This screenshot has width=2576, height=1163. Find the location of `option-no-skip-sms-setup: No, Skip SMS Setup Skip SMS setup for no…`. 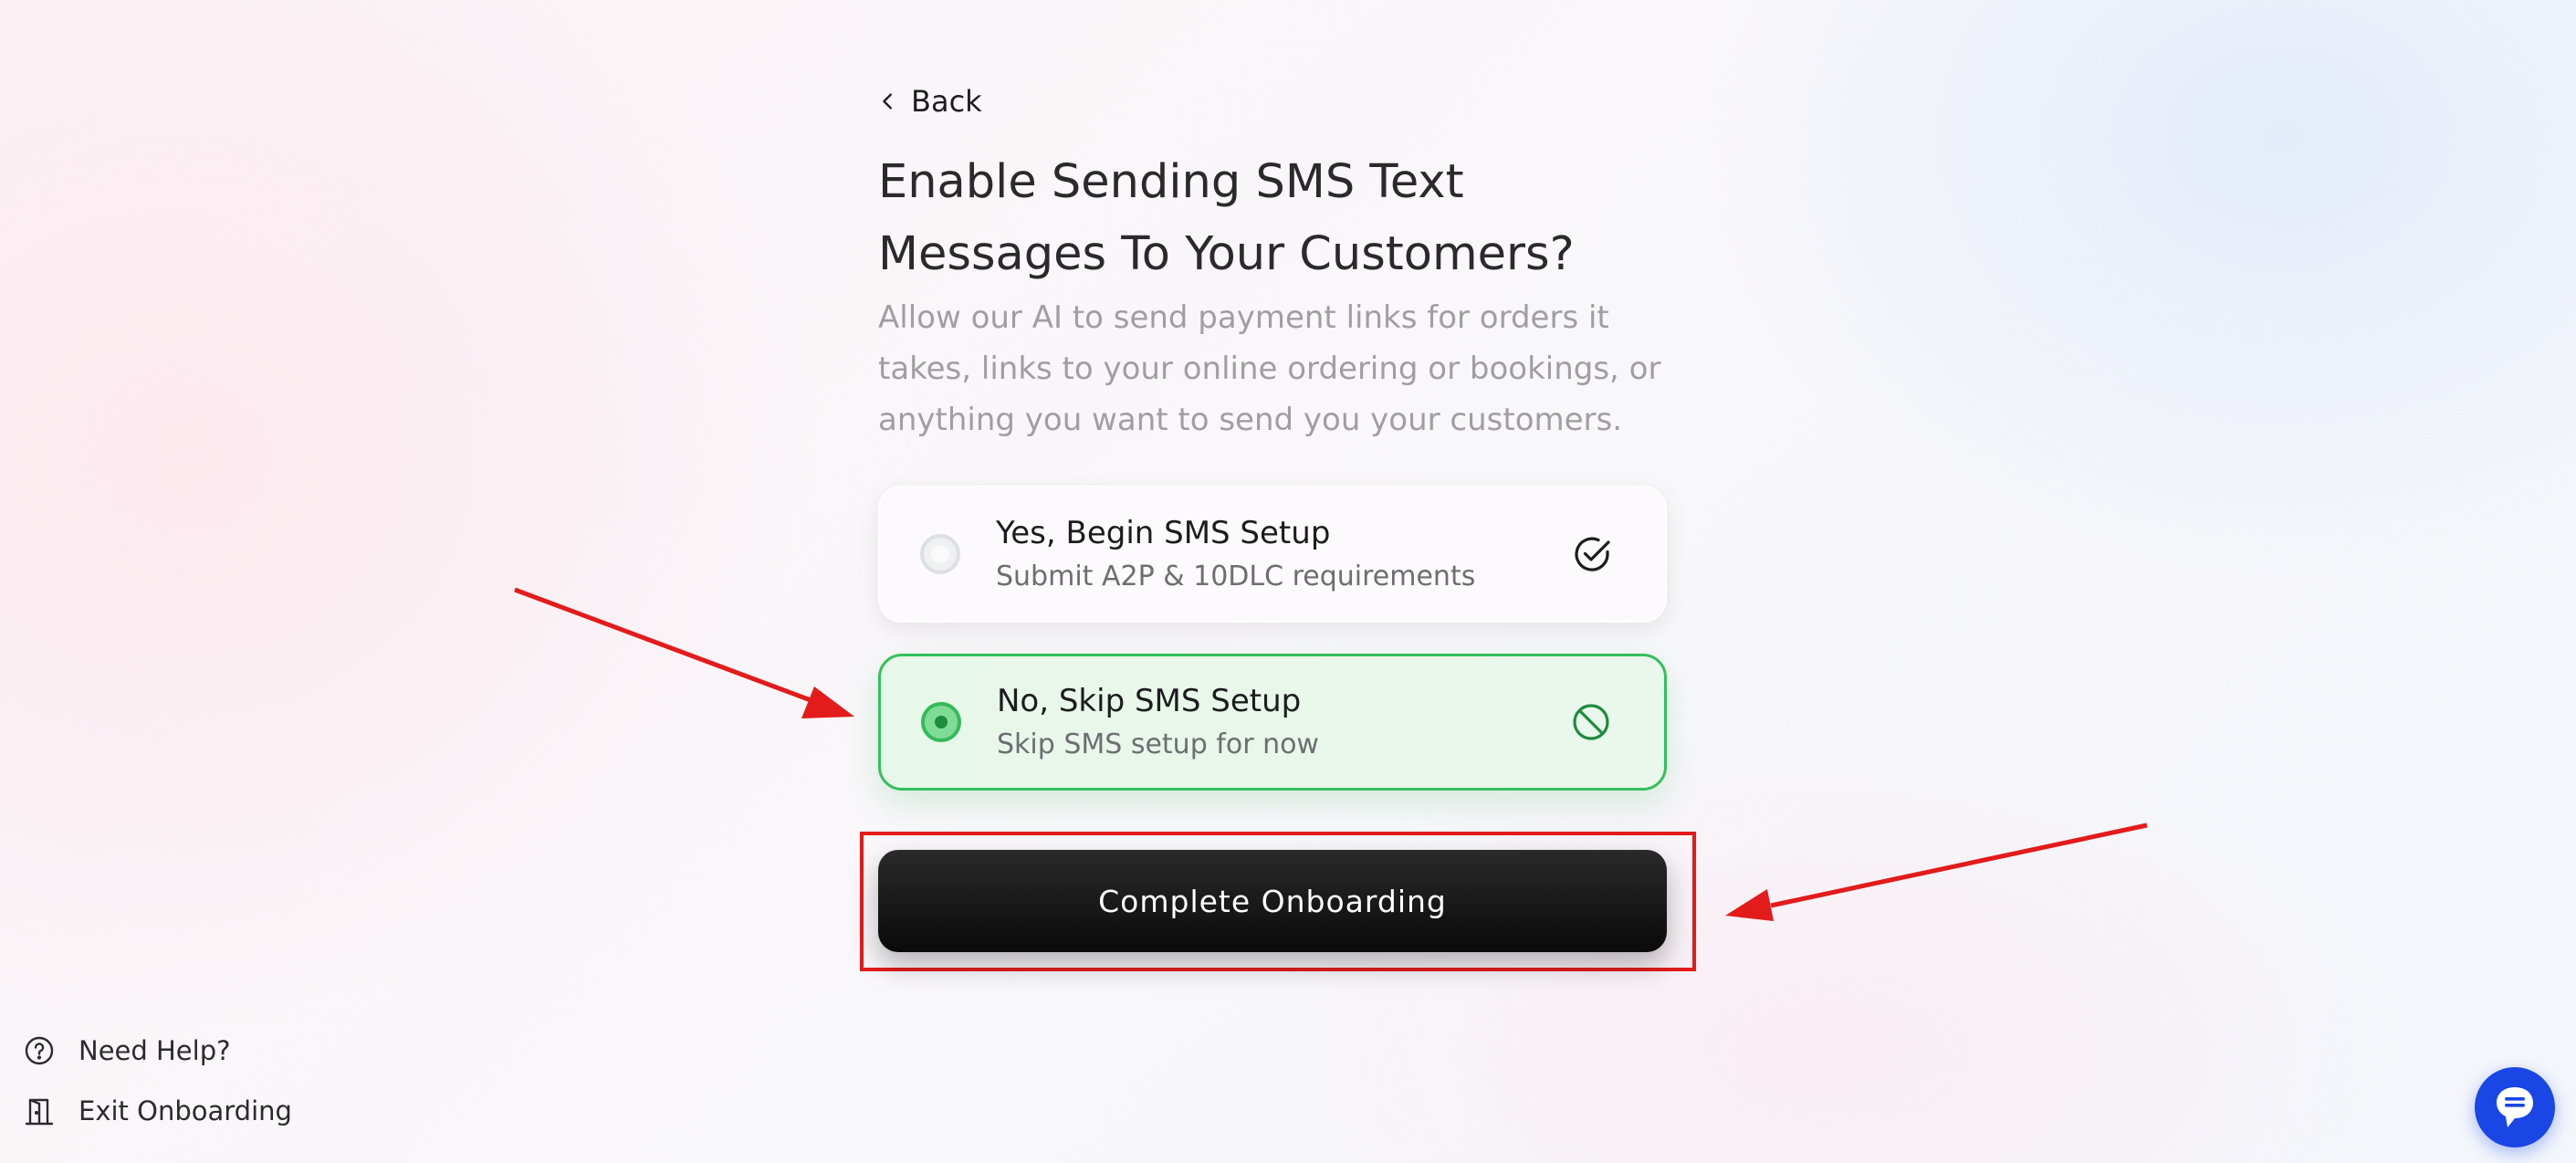

option-no-skip-sms-setup: No, Skip SMS Setup Skip SMS setup for no… is located at coordinates (1272, 722).